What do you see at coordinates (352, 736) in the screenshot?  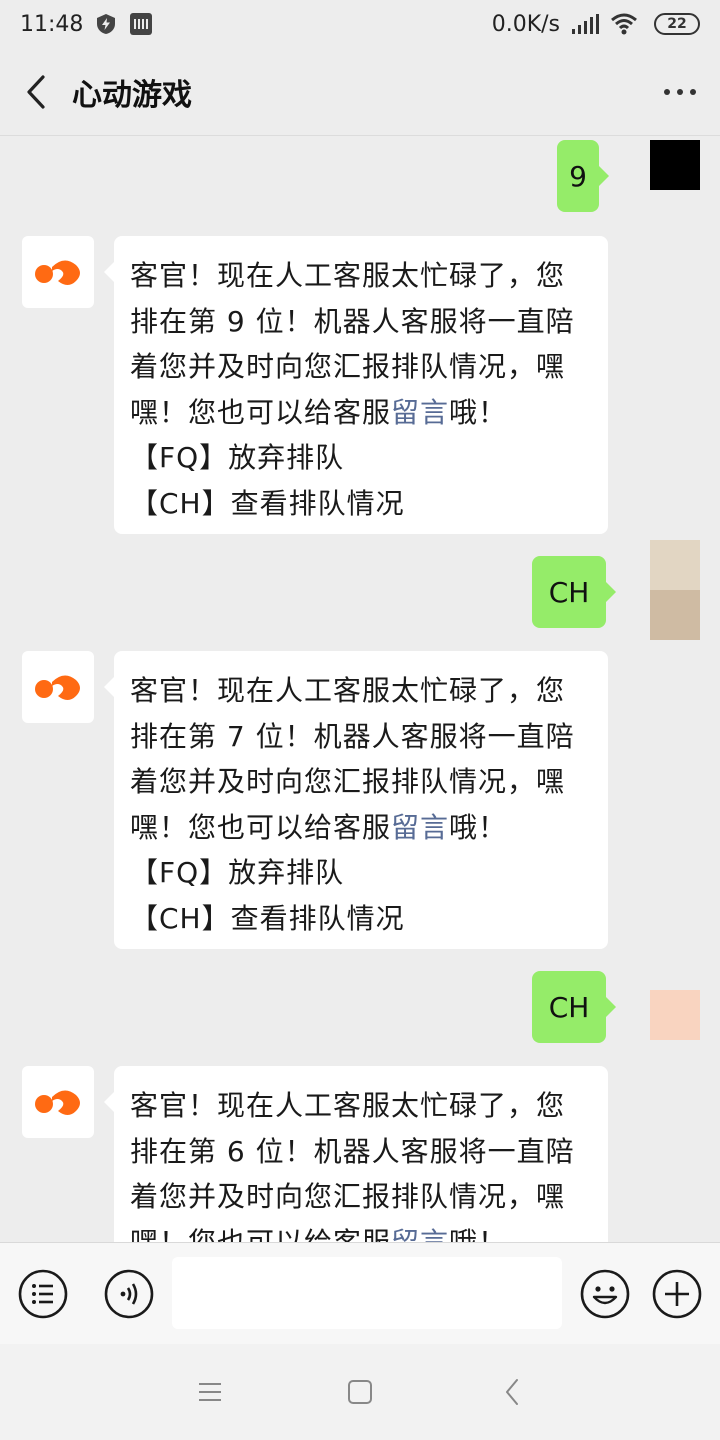 I see `message-line: 排在第 7 位！机器人客服将一直陪` at bounding box center [352, 736].